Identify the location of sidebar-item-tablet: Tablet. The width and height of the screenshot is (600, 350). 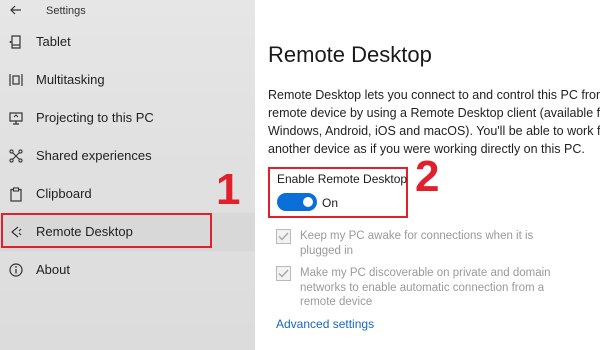
(127, 42).